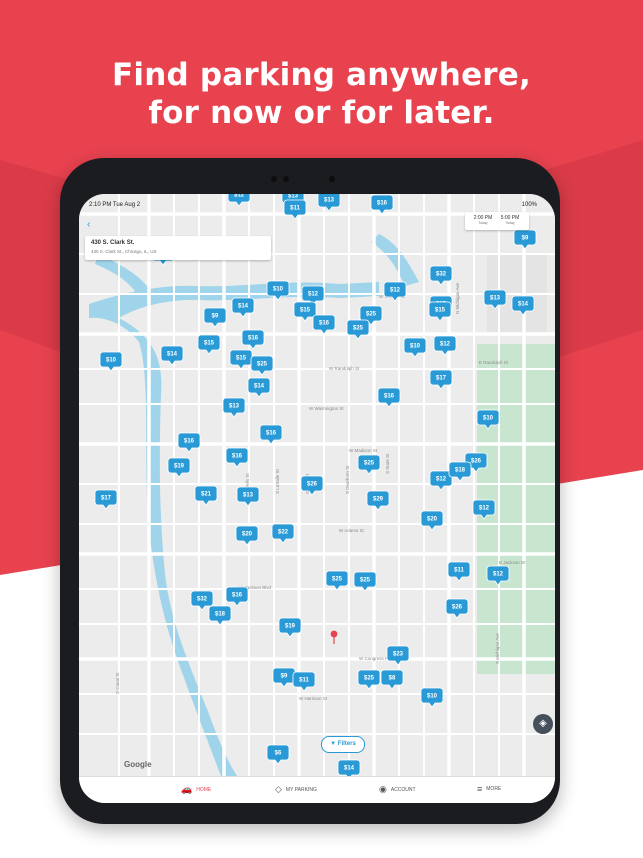  Describe the element at coordinates (204, 789) in the screenshot. I see `tab-home-label: HOME` at that location.